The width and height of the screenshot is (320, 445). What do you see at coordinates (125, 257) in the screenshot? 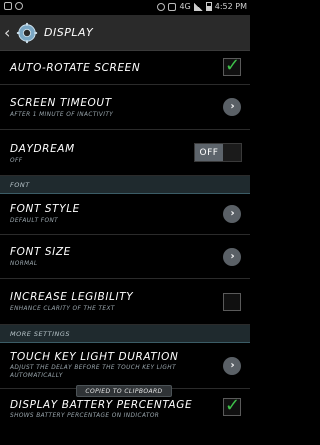
I see `row-font-size: Font size Normal ›` at bounding box center [125, 257].